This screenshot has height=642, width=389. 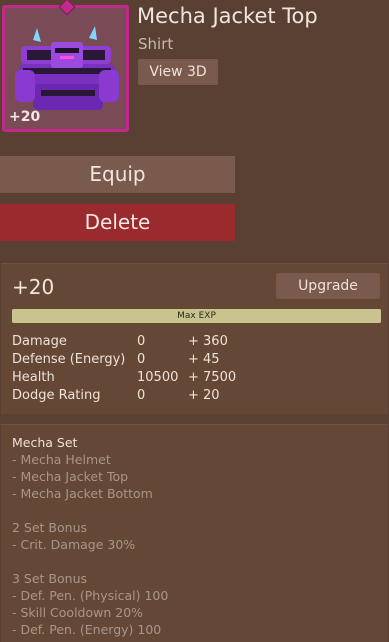 I want to click on purple-armor-torso-icon, so click(x=67, y=68).